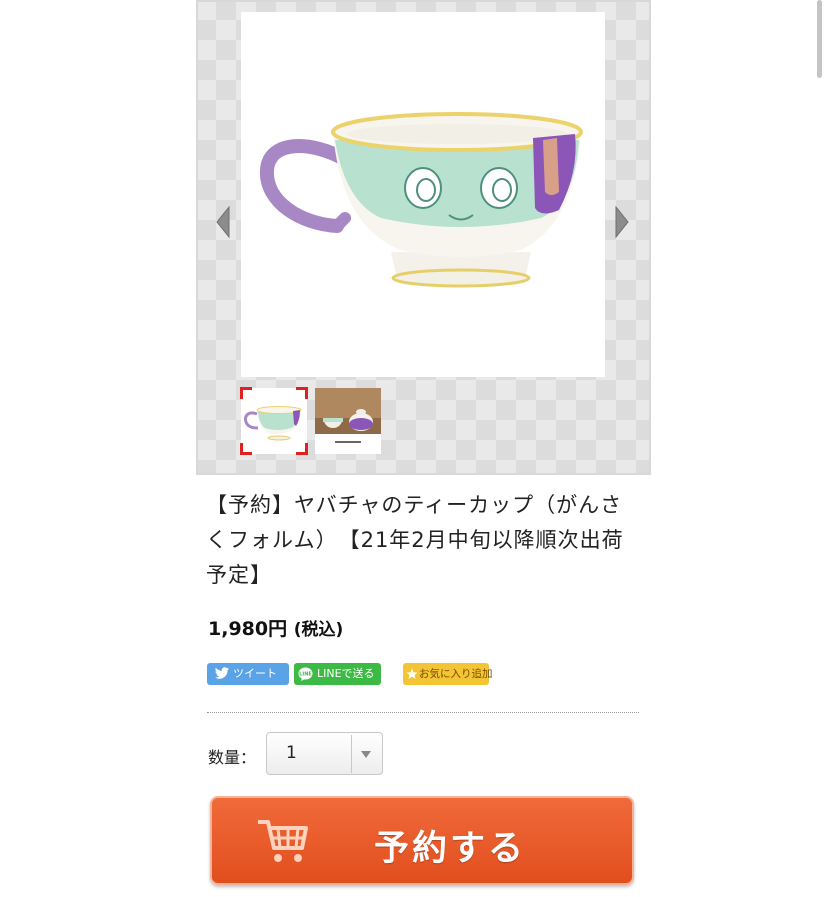  Describe the element at coordinates (232, 757) in the screenshot. I see `quantity-label: 数量：` at that location.